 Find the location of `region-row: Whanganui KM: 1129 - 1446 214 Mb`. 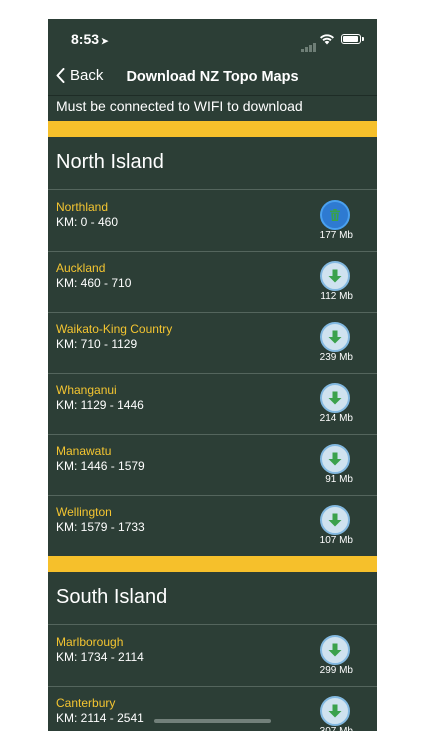

region-row: Whanganui KM: 1129 - 1446 214 Mb is located at coordinates (212, 404).